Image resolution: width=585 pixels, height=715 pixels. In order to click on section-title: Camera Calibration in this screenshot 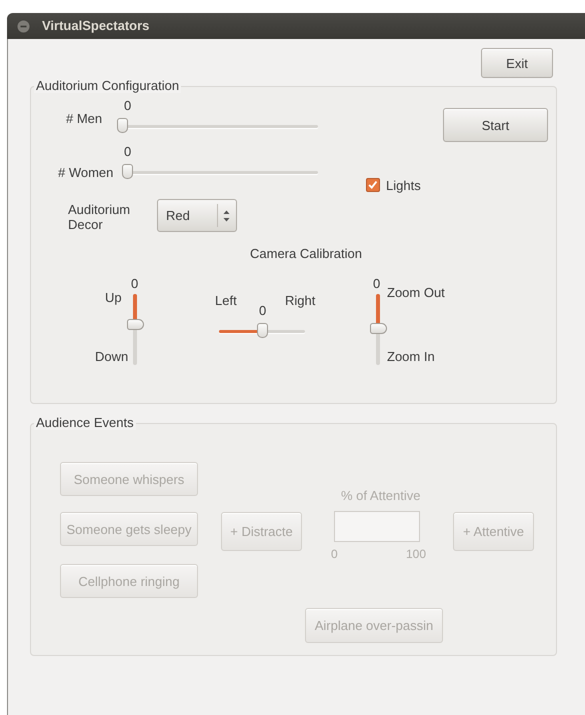, I will do `click(306, 253)`.